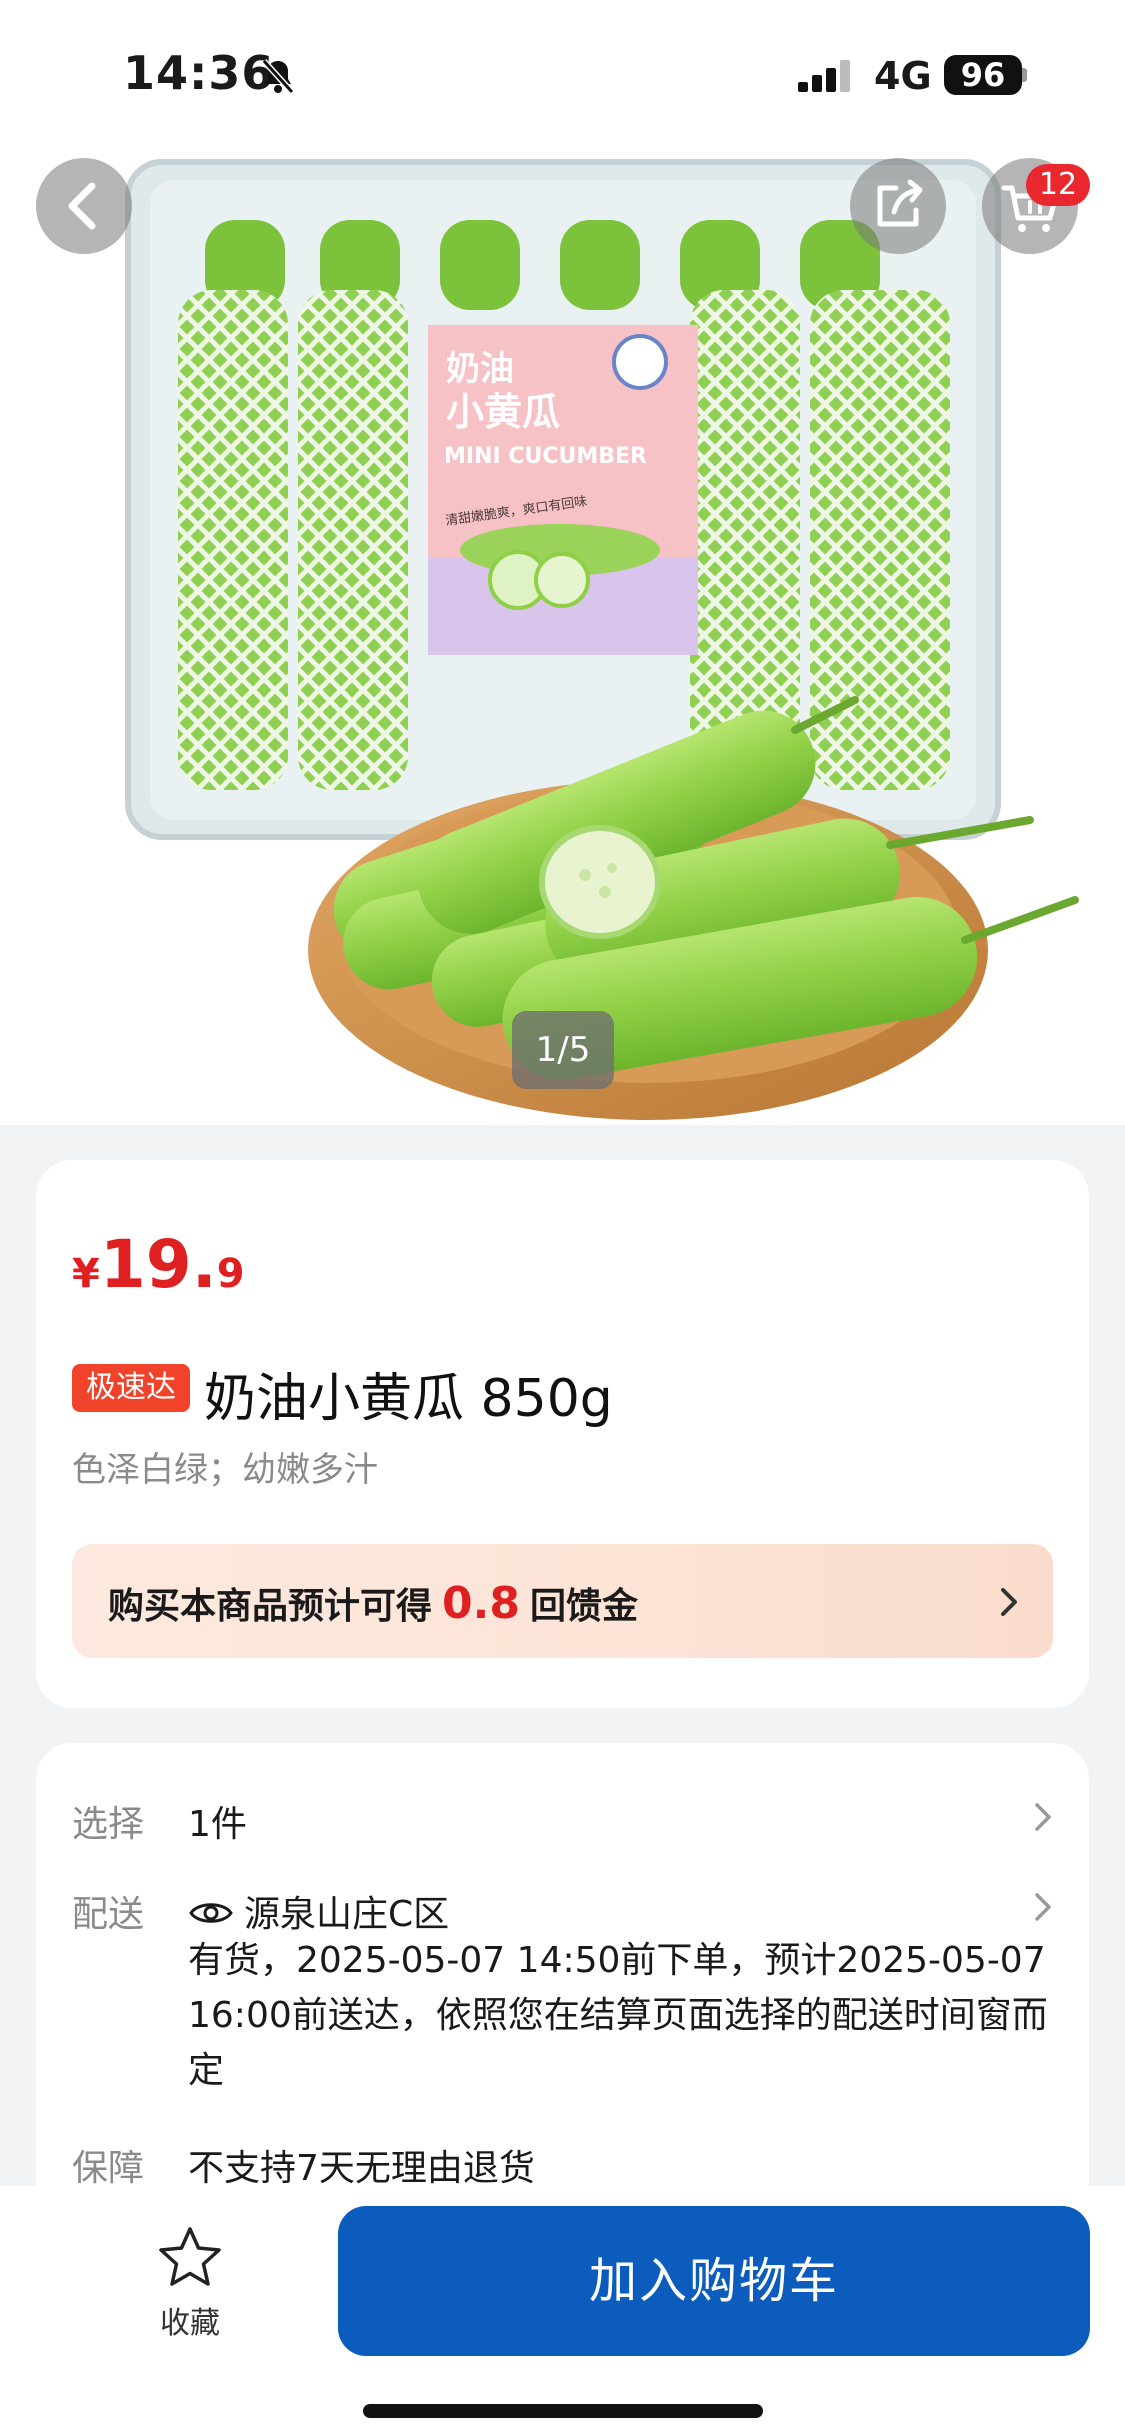  What do you see at coordinates (1024, 75) in the screenshot?
I see `battery-tip` at bounding box center [1024, 75].